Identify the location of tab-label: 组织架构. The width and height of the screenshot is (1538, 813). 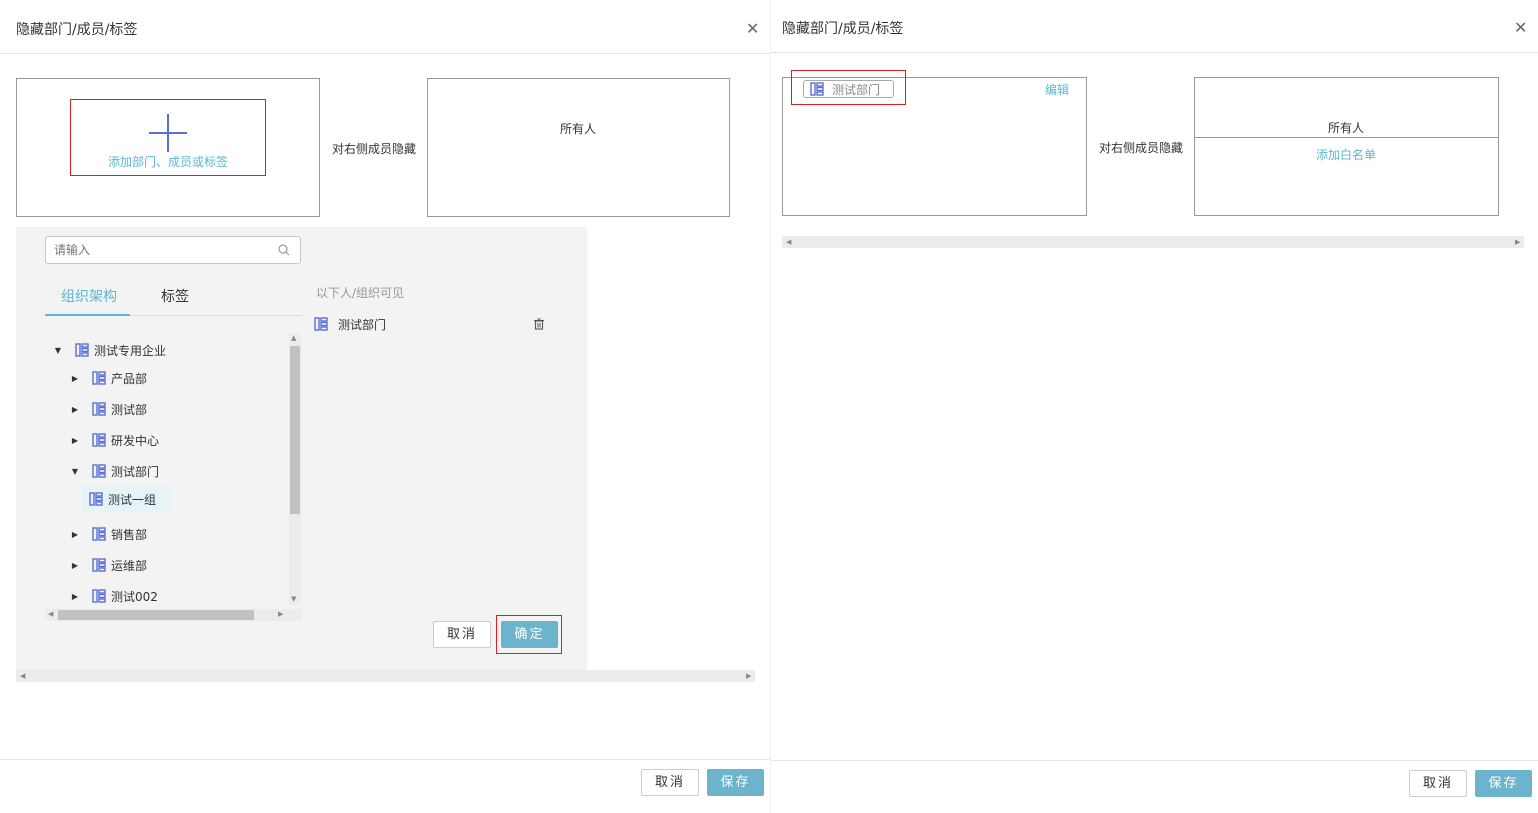
(89, 297).